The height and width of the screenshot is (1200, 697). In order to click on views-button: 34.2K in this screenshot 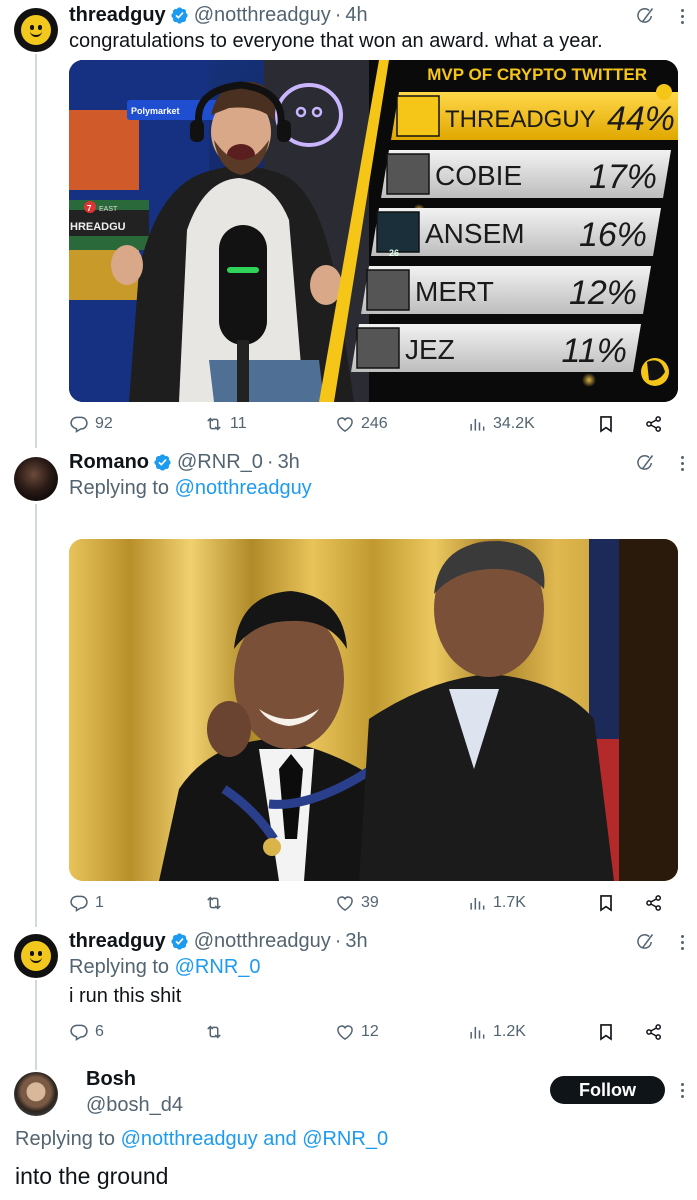, I will do `click(501, 424)`.